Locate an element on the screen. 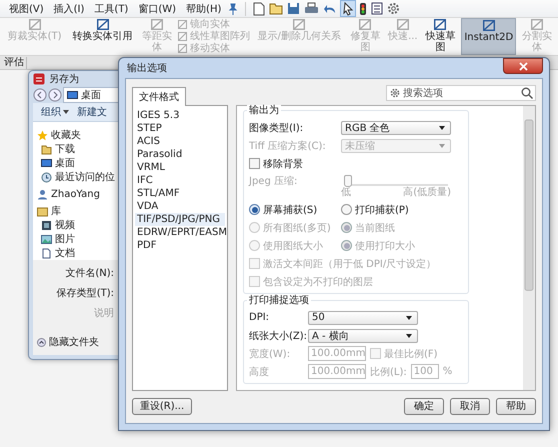 The width and height of the screenshot is (558, 447). new-folder-button: 新建文 is located at coordinates (92, 112).